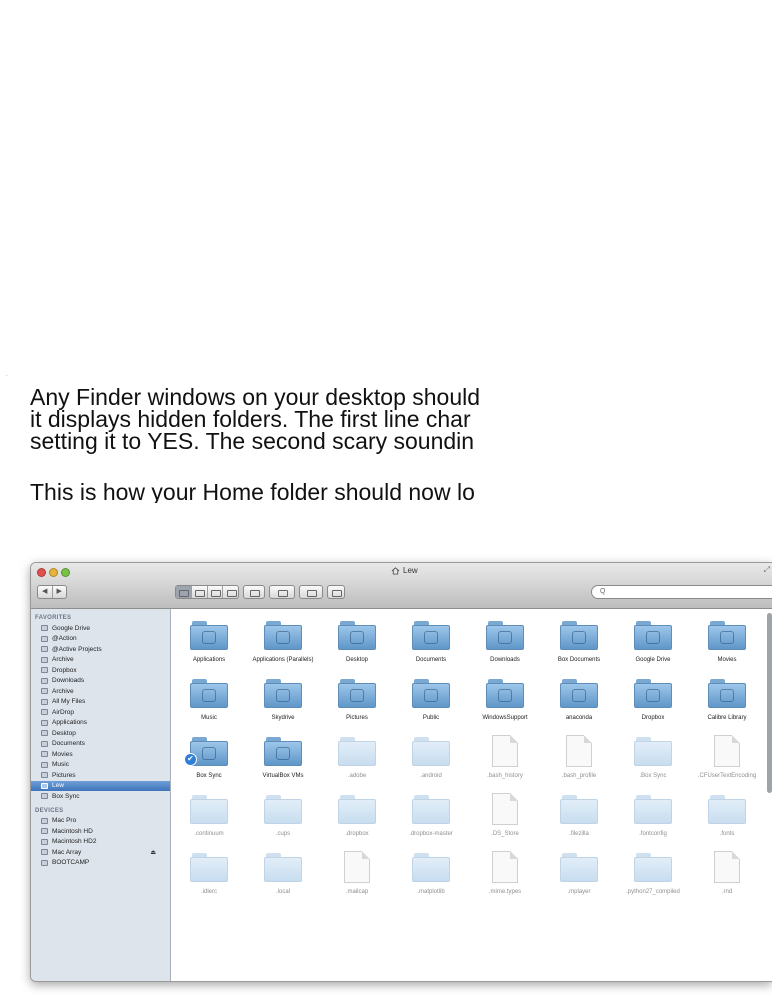 Image resolution: width=772 pixels, height=1004 pixels. What do you see at coordinates (336, 592) in the screenshot?
I see `edit-tags-button` at bounding box center [336, 592].